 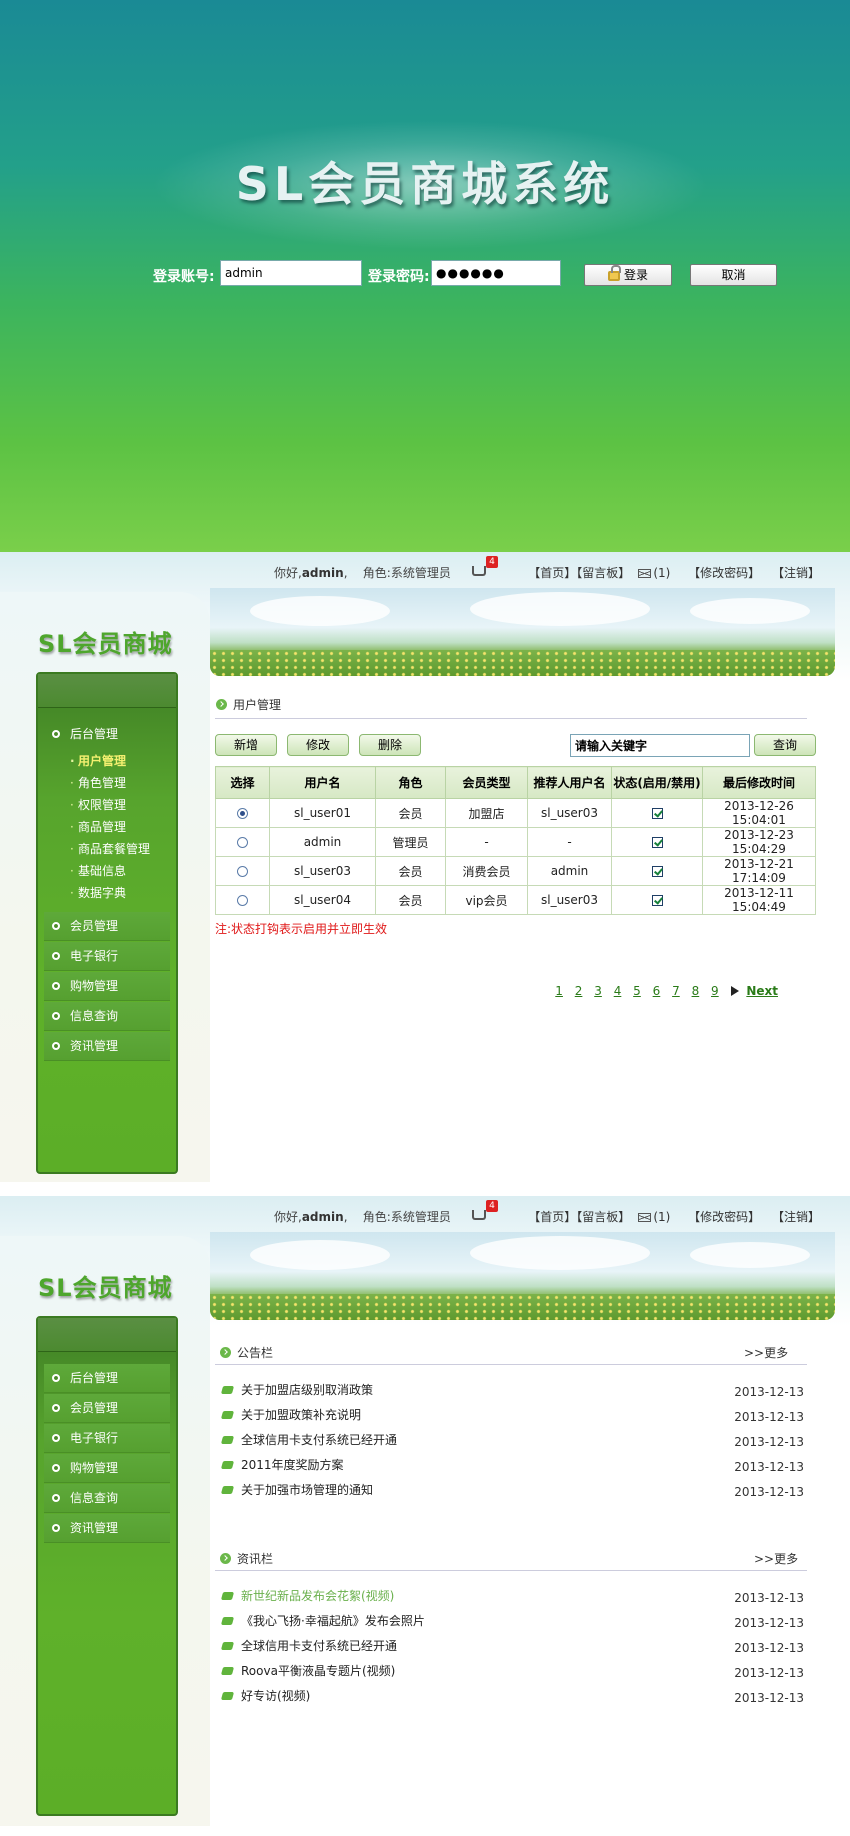 I want to click on account-label: 登录账号:, so click(x=184, y=277).